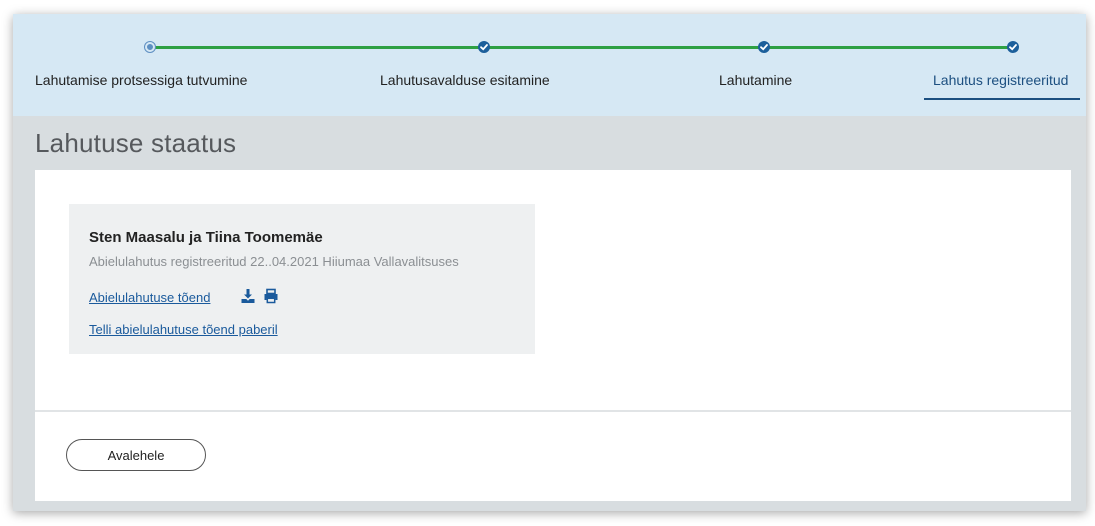  Describe the element at coordinates (136, 455) in the screenshot. I see `home-button: Avalehele` at that location.